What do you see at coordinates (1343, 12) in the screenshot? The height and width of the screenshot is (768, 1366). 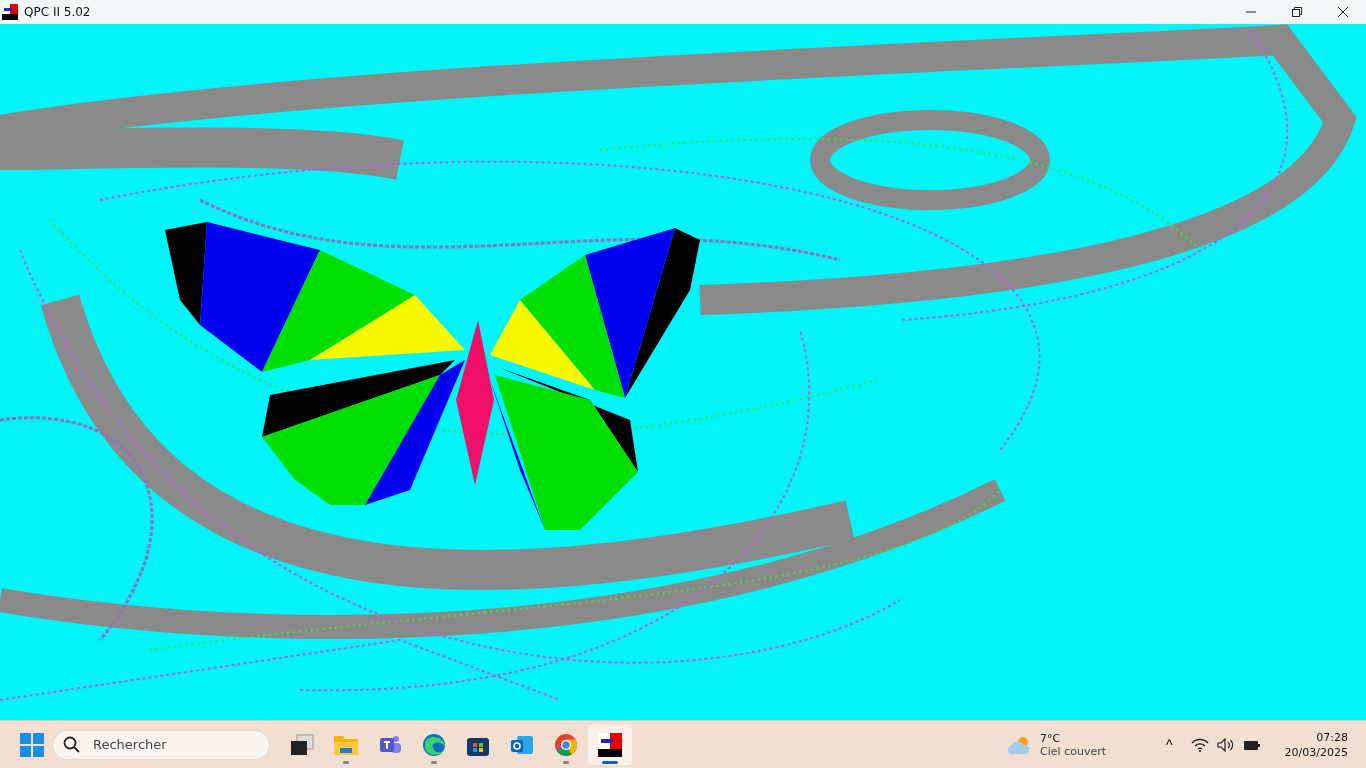 I see `close-icon` at bounding box center [1343, 12].